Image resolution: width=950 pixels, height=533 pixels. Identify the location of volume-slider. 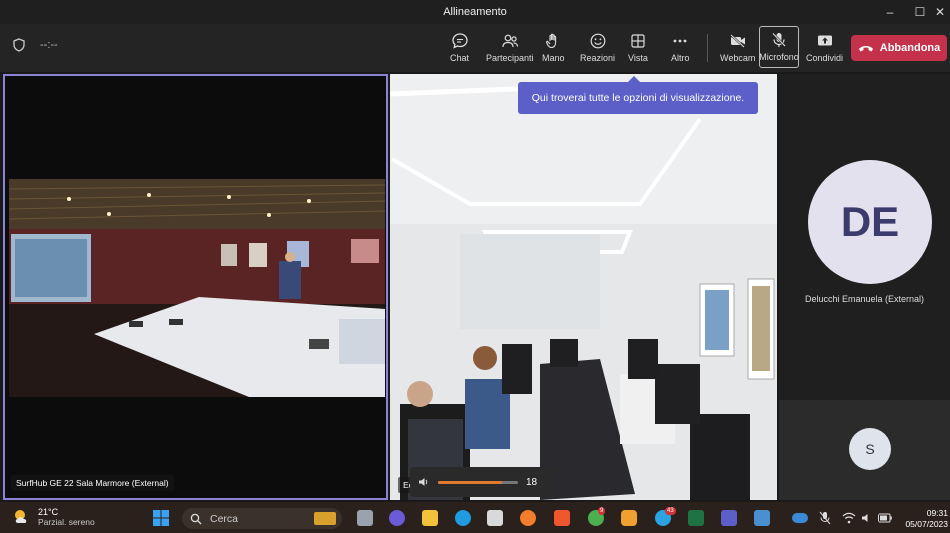
(478, 482).